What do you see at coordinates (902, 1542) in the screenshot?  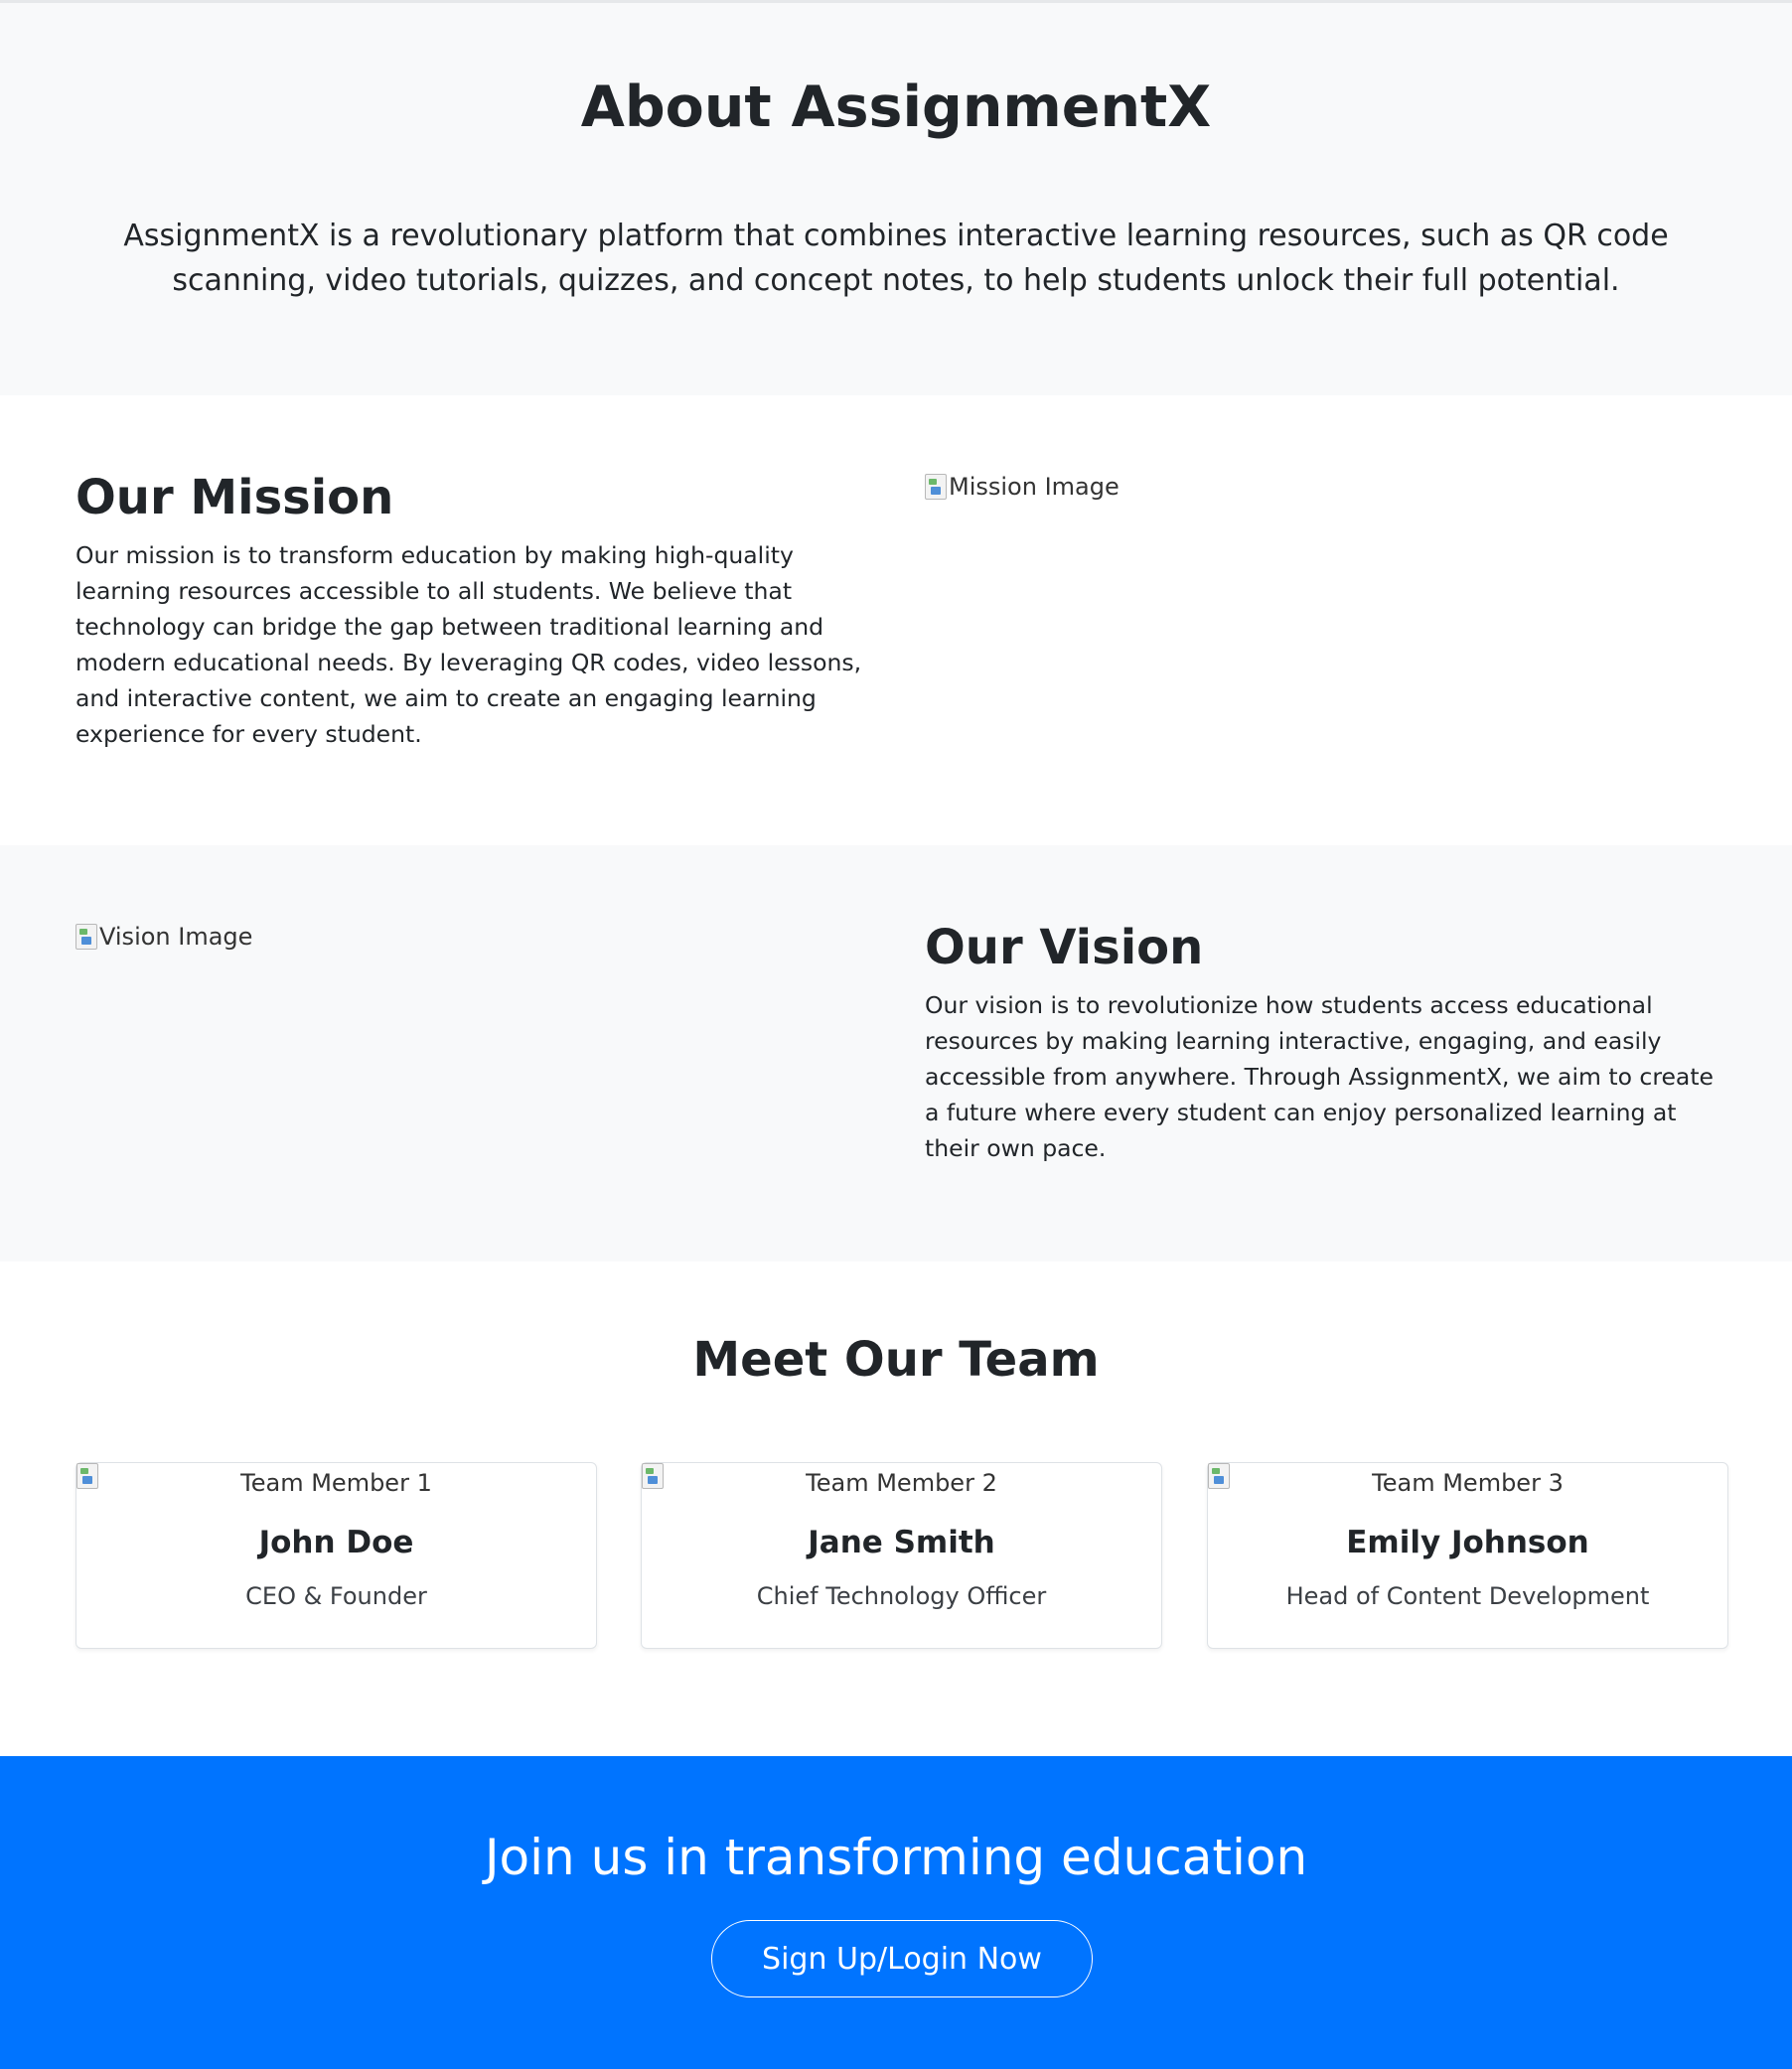 I see `team-member-name: Jane Smith` at bounding box center [902, 1542].